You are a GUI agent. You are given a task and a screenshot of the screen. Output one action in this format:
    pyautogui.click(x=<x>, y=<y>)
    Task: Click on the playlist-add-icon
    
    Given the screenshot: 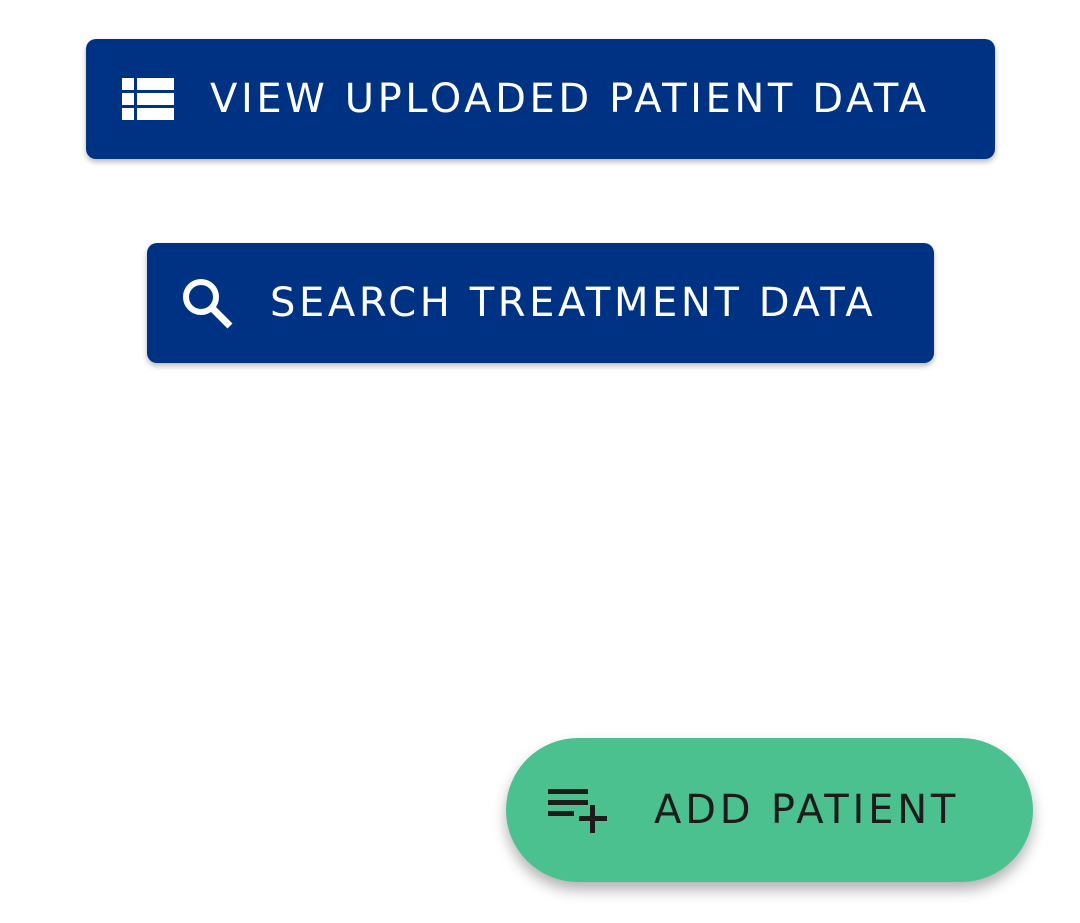 What is the action you would take?
    pyautogui.click(x=579, y=810)
    